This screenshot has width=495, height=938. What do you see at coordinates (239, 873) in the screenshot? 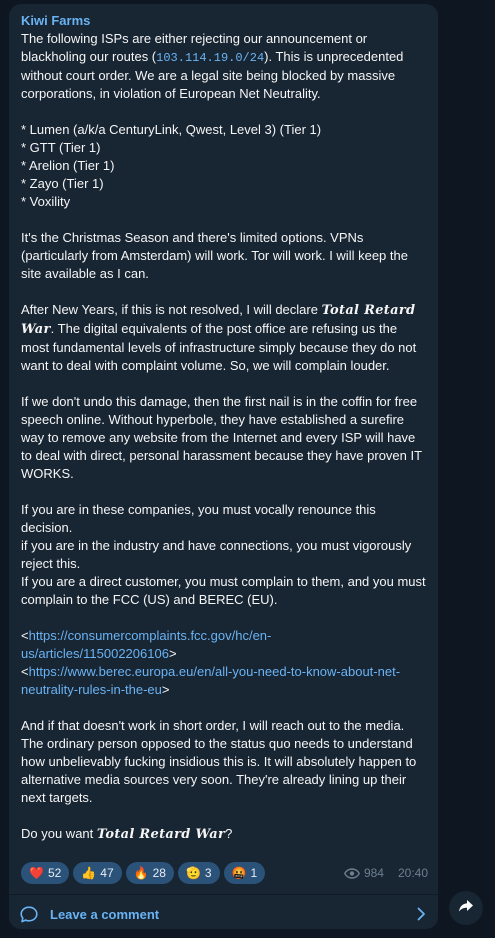
I see `cursing-face-icon: 🤬` at bounding box center [239, 873].